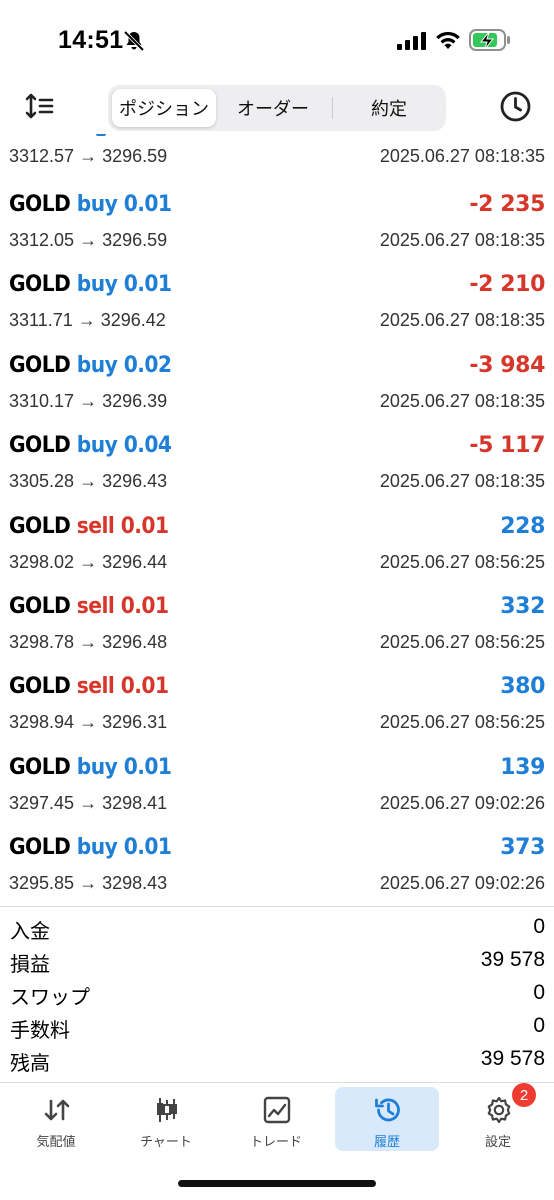  I want to click on summary-row-swap: スワップ 0, so click(277, 993).